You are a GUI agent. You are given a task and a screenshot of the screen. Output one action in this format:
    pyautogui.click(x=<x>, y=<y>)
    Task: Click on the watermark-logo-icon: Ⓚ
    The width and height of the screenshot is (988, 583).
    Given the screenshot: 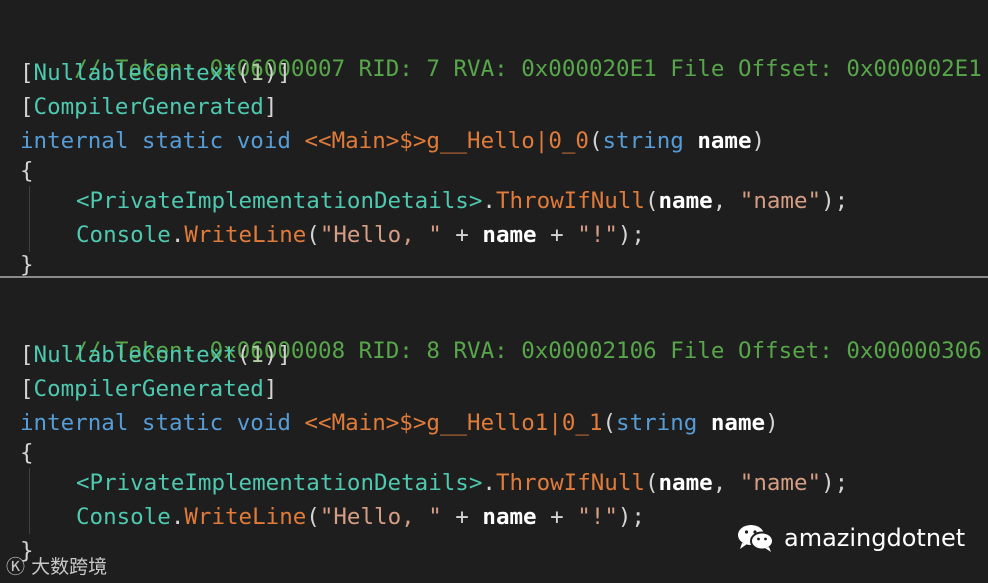 What is the action you would take?
    pyautogui.click(x=16, y=567)
    